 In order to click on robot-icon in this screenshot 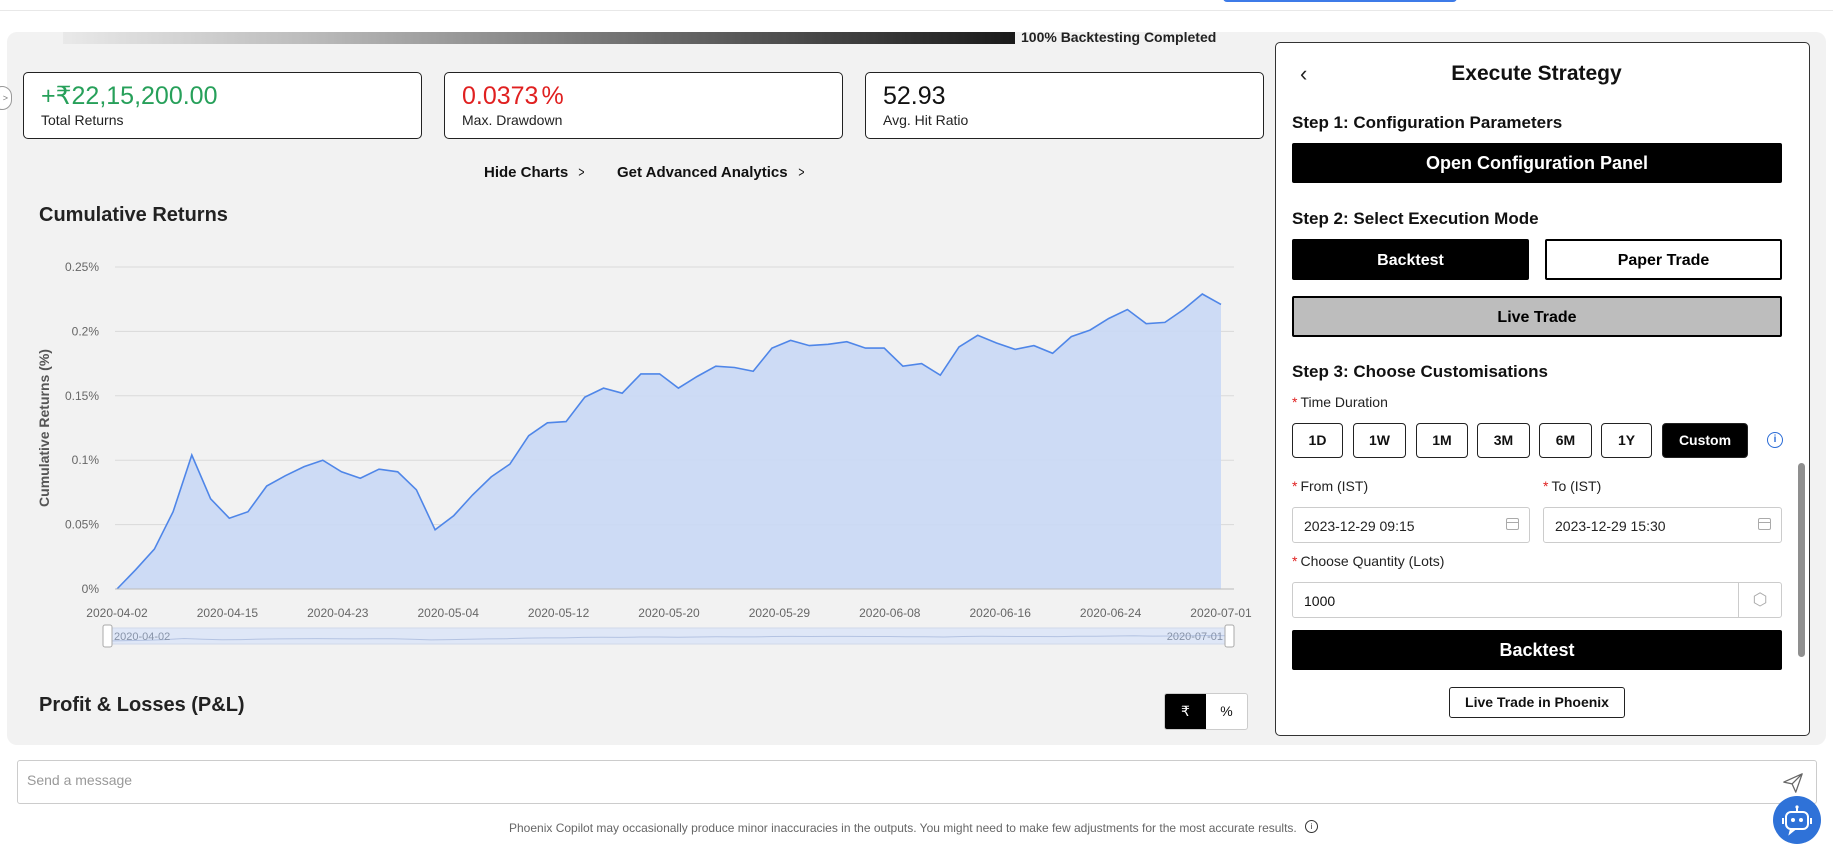, I will do `click(1797, 820)`.